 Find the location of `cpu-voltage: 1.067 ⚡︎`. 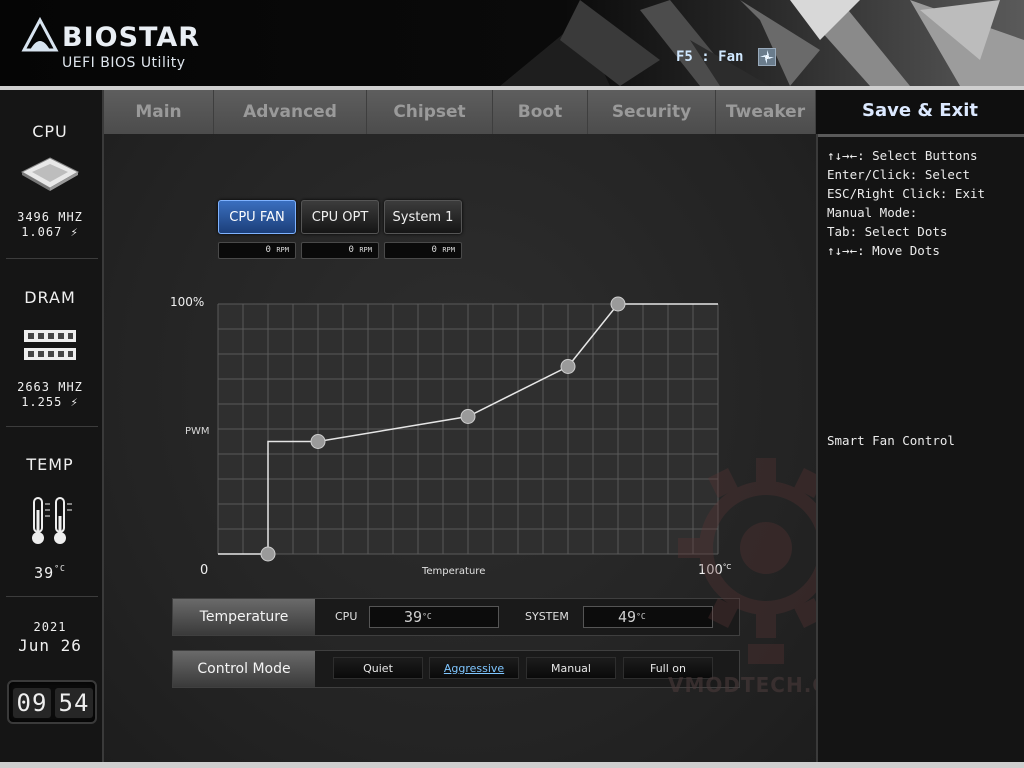

cpu-voltage: 1.067 ⚡︎ is located at coordinates (50, 232).